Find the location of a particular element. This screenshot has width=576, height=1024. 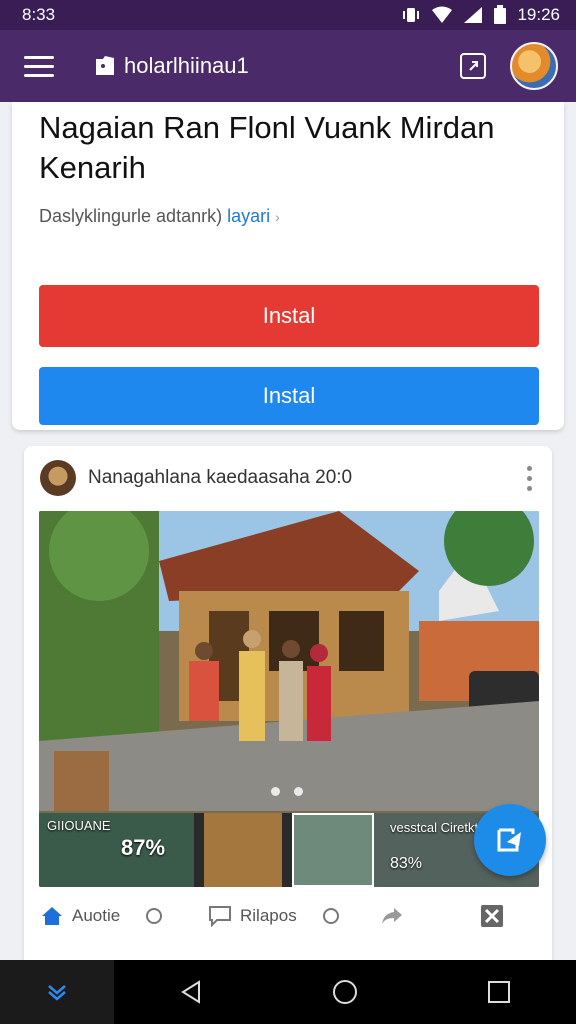

share-action is located at coordinates (430, 916).